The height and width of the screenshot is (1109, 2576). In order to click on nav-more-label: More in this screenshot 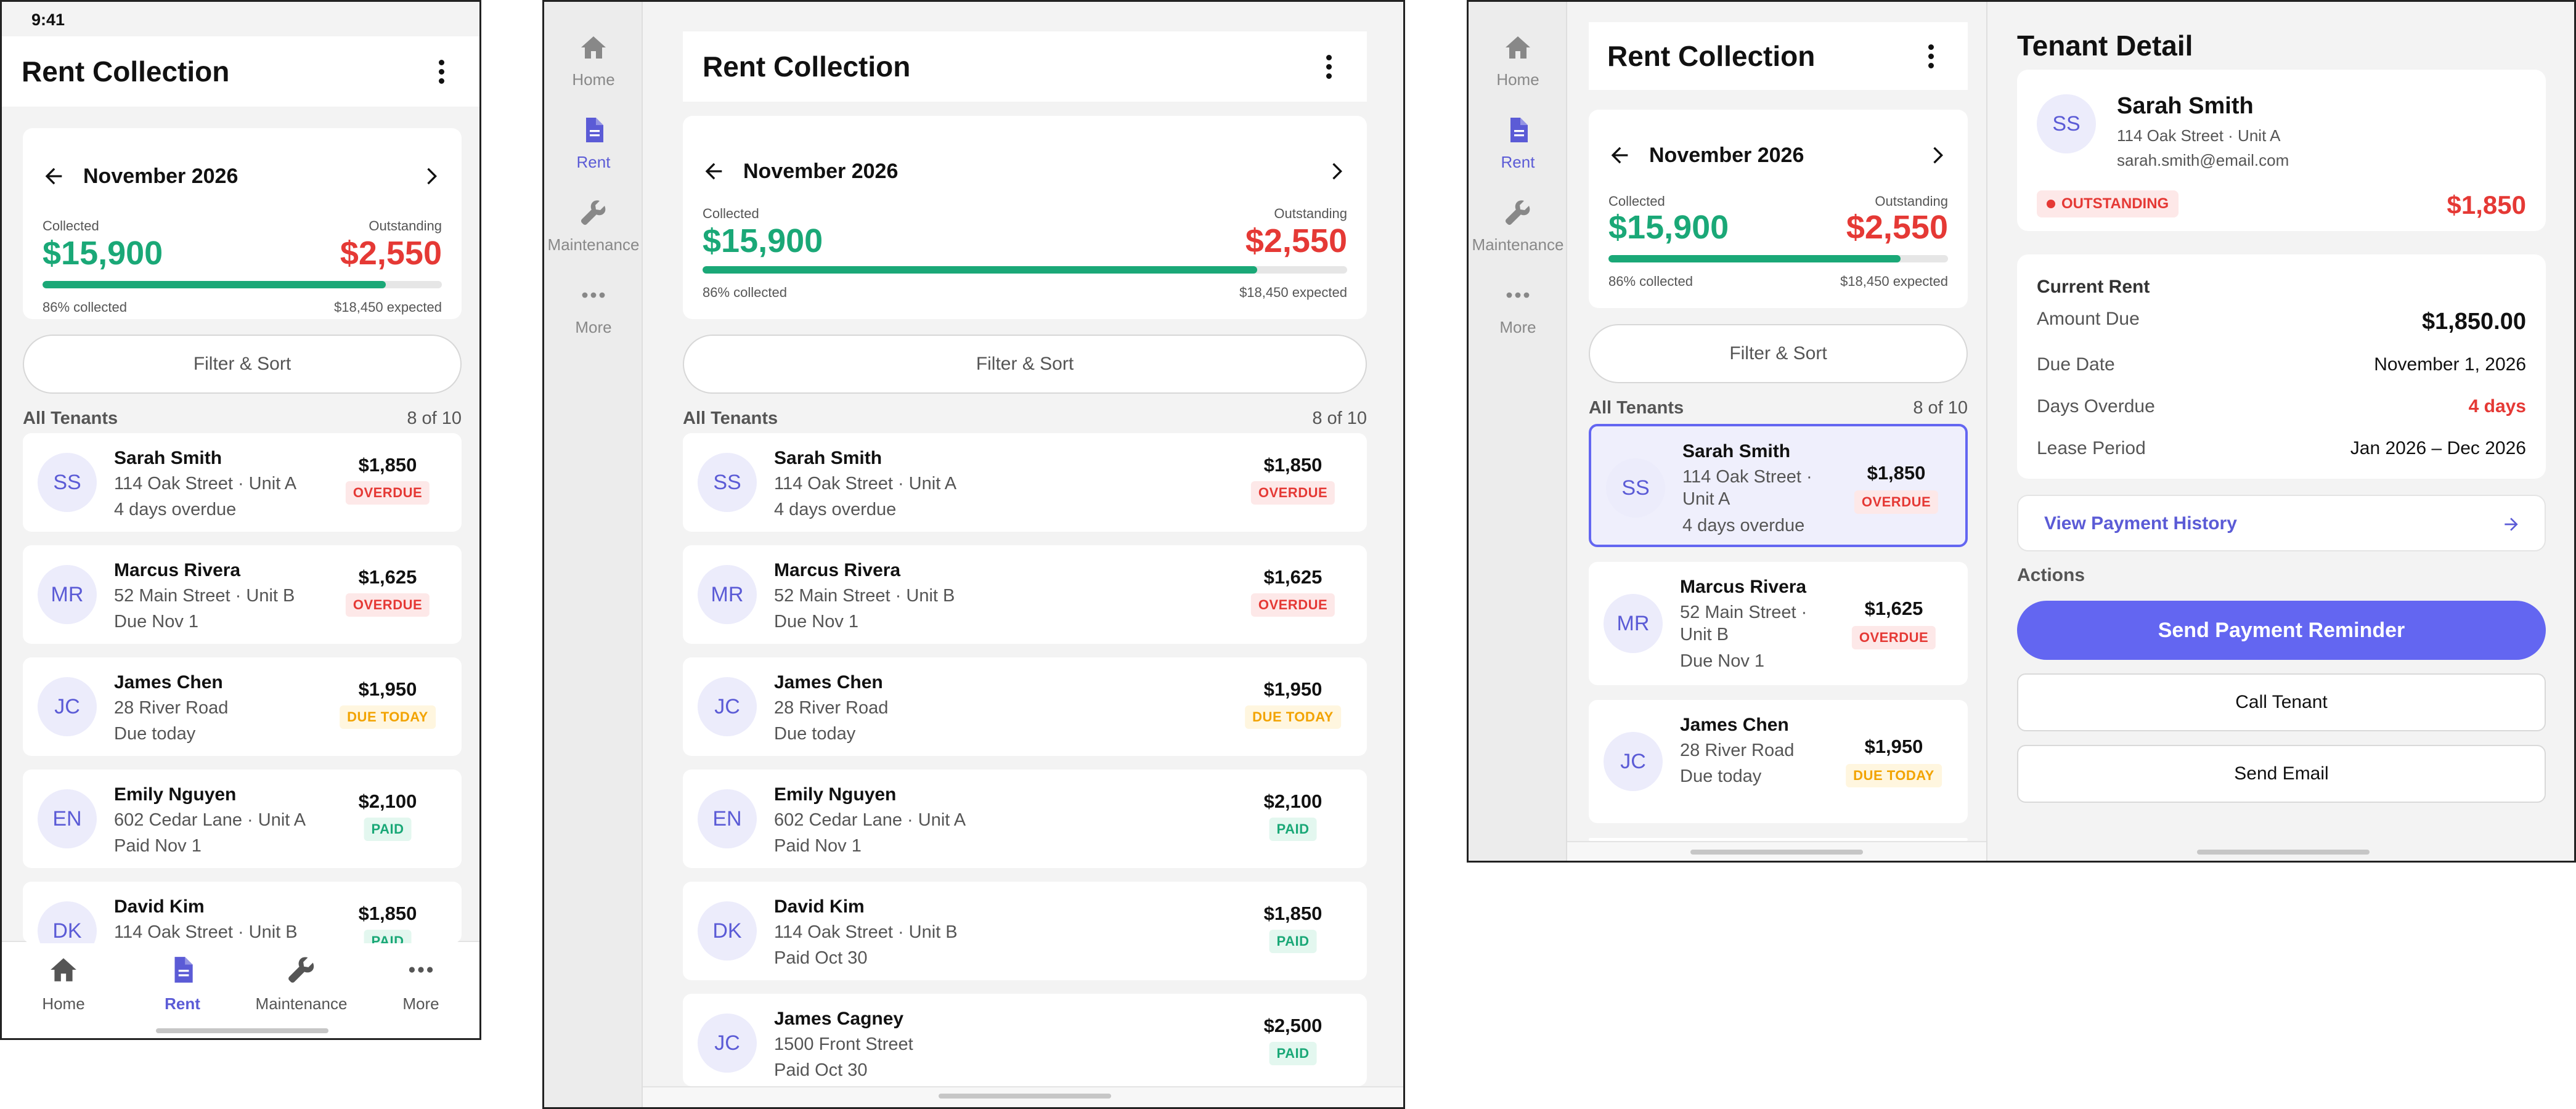, I will do `click(1517, 327)`.